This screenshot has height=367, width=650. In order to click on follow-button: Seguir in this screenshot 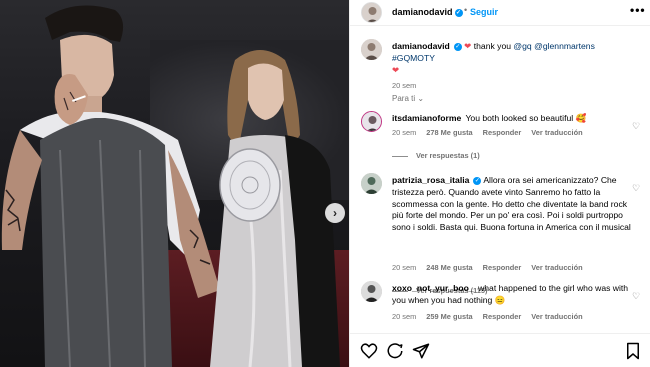, I will do `click(484, 12)`.